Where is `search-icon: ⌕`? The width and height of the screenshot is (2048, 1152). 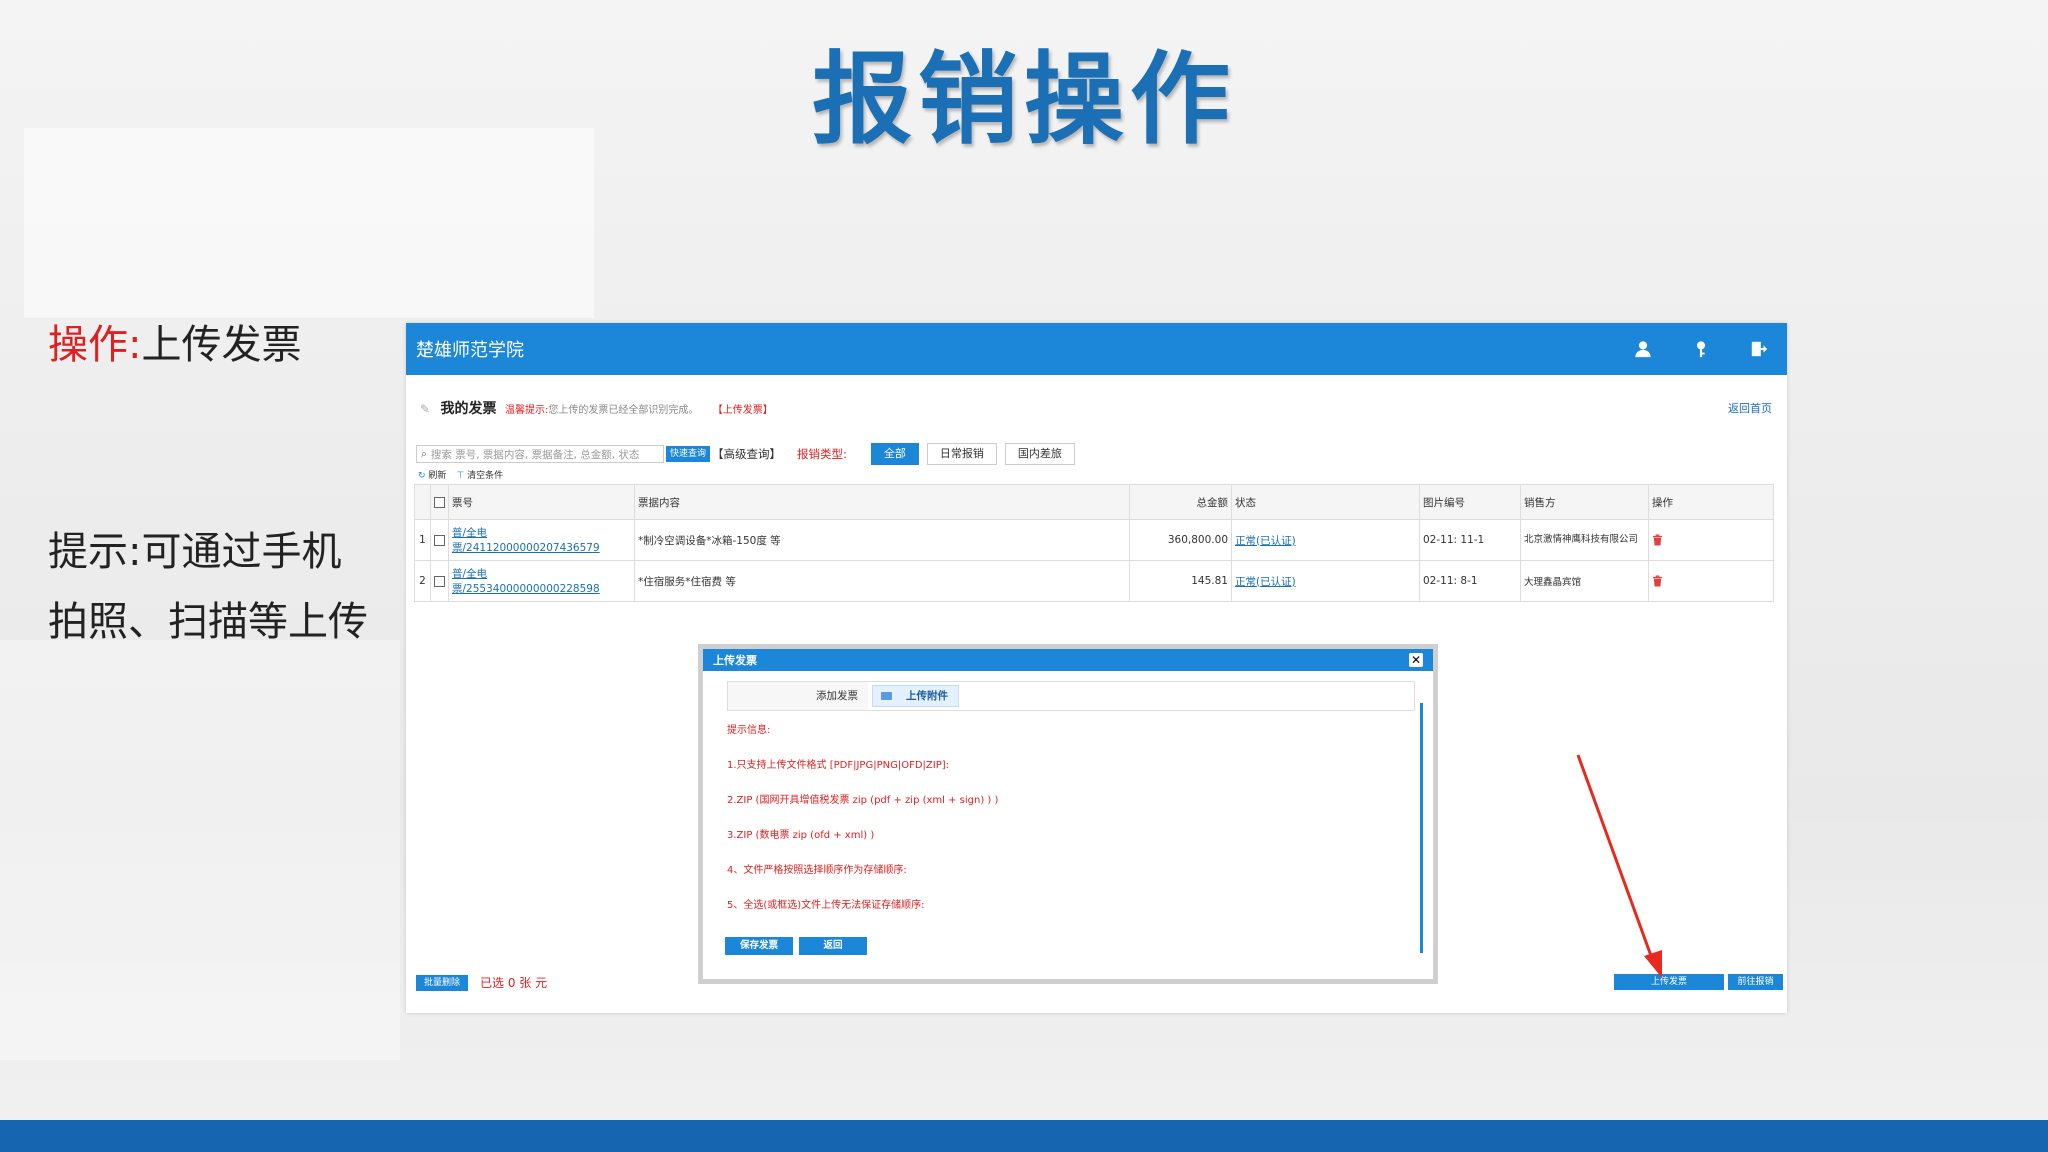 search-icon: ⌕ is located at coordinates (424, 453).